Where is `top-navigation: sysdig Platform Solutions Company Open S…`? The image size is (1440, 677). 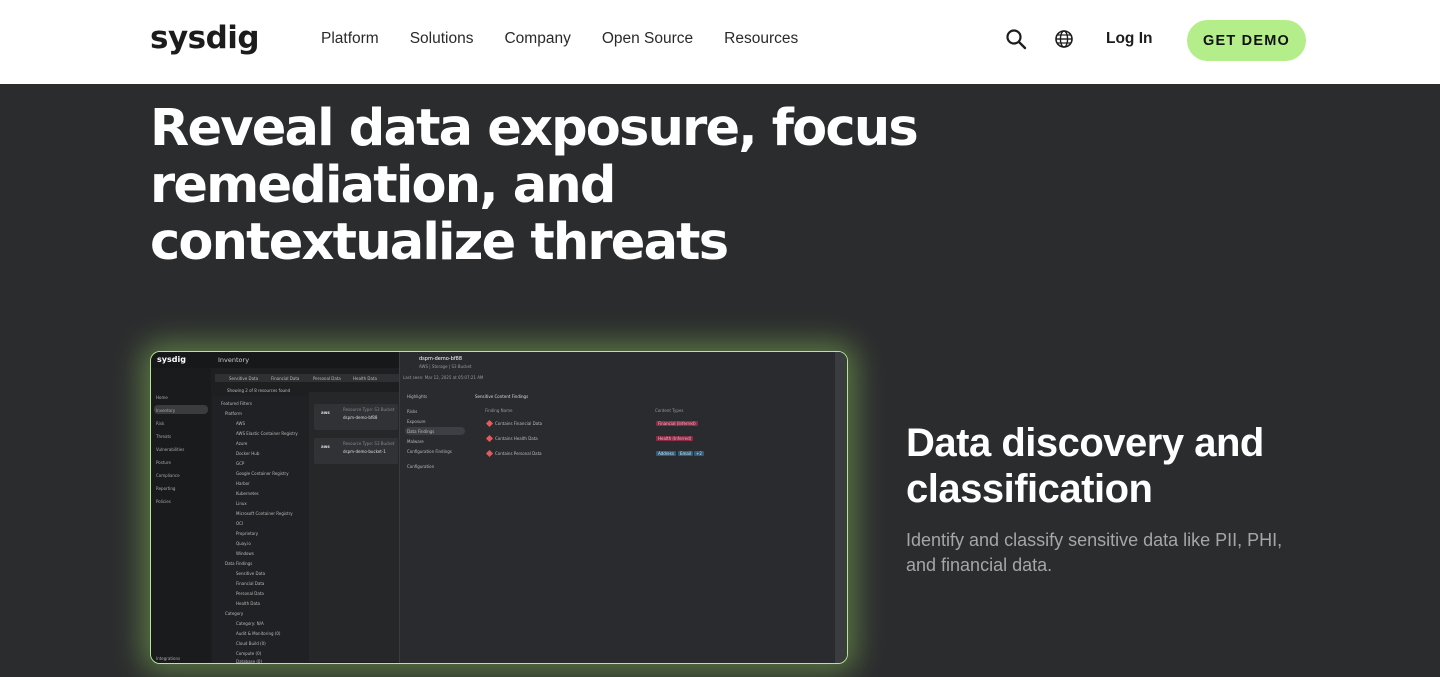
top-navigation: sysdig Platform Solutions Company Open S… is located at coordinates (720, 42).